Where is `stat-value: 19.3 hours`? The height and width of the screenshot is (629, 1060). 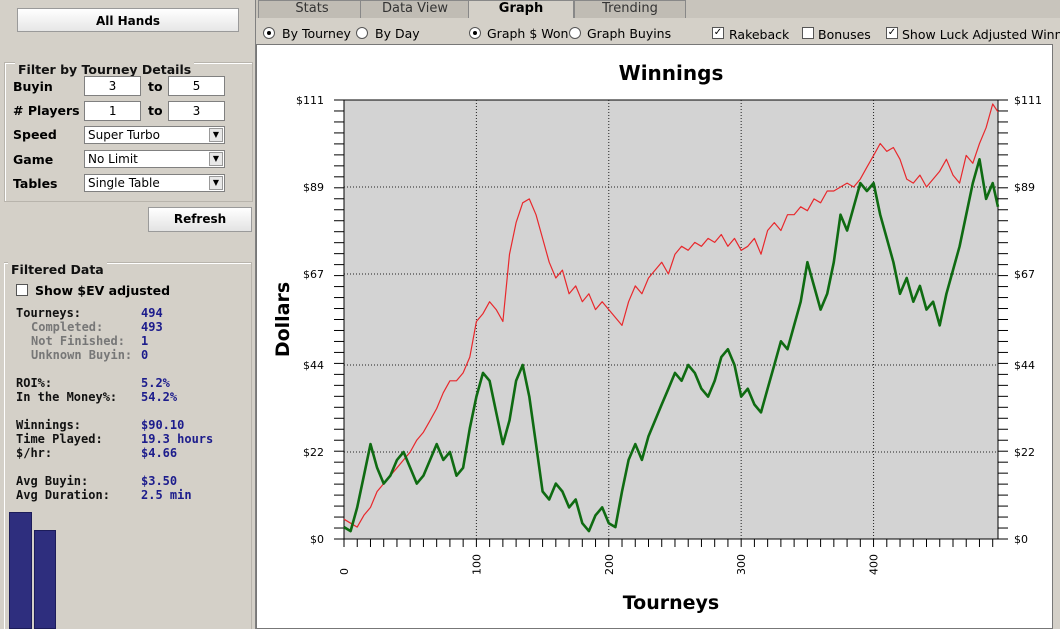
stat-value: 19.3 hours is located at coordinates (177, 439).